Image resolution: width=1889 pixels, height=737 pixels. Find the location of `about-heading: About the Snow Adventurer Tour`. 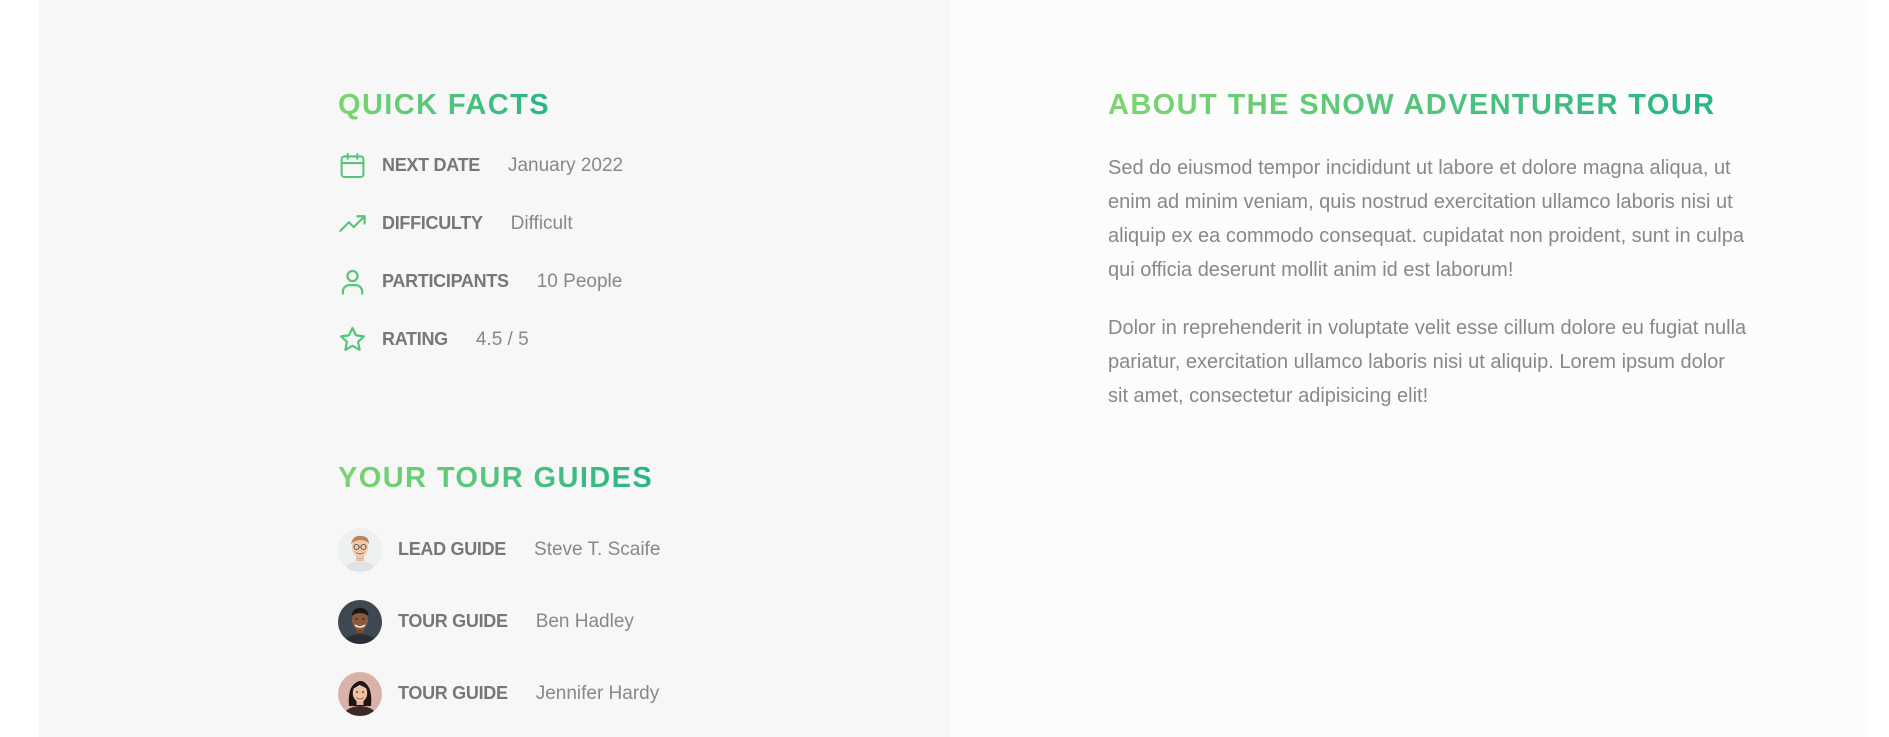

about-heading: About the Snow Adventurer Tour is located at coordinates (1412, 105).